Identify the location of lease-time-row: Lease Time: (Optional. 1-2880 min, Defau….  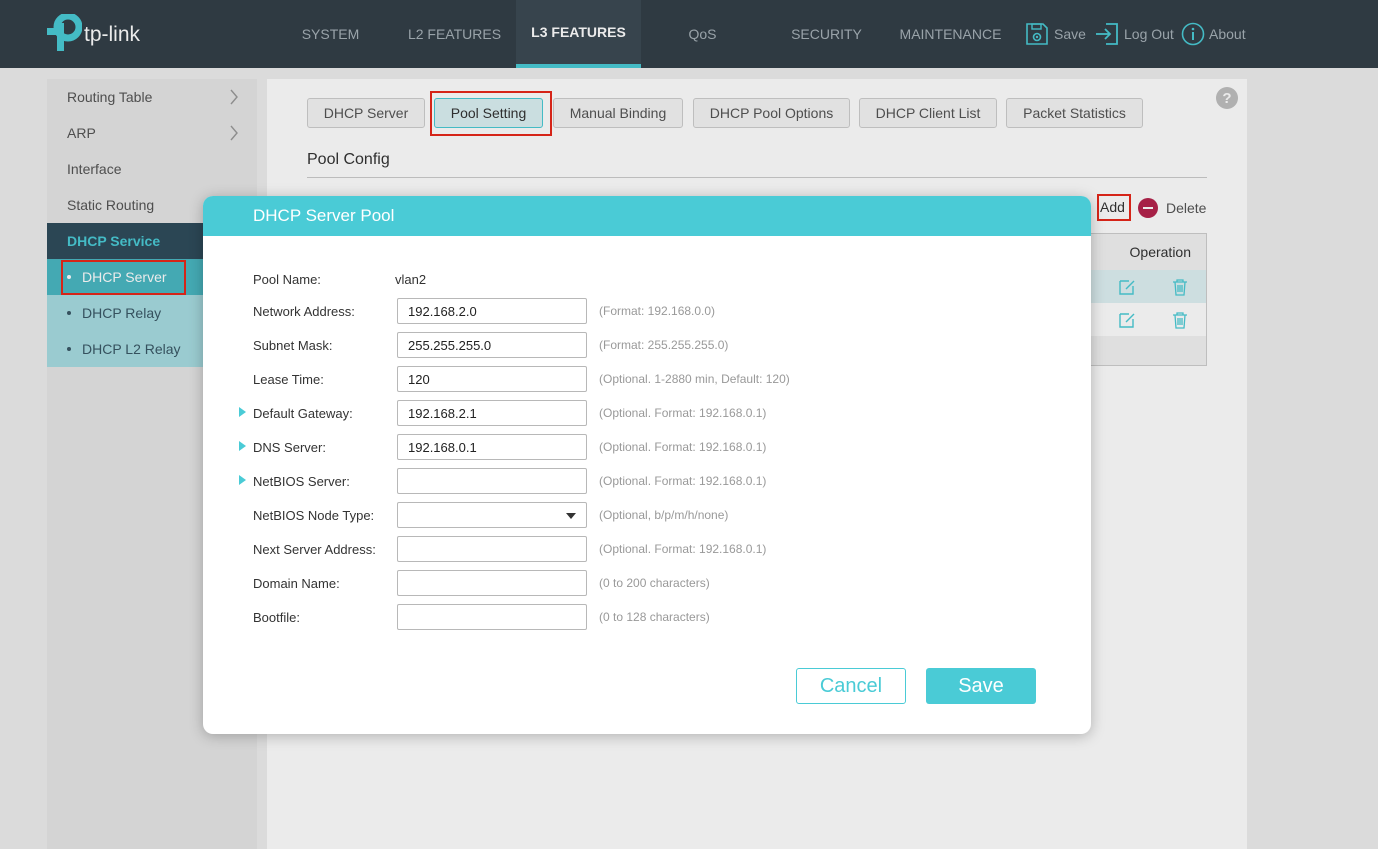
(647, 379).